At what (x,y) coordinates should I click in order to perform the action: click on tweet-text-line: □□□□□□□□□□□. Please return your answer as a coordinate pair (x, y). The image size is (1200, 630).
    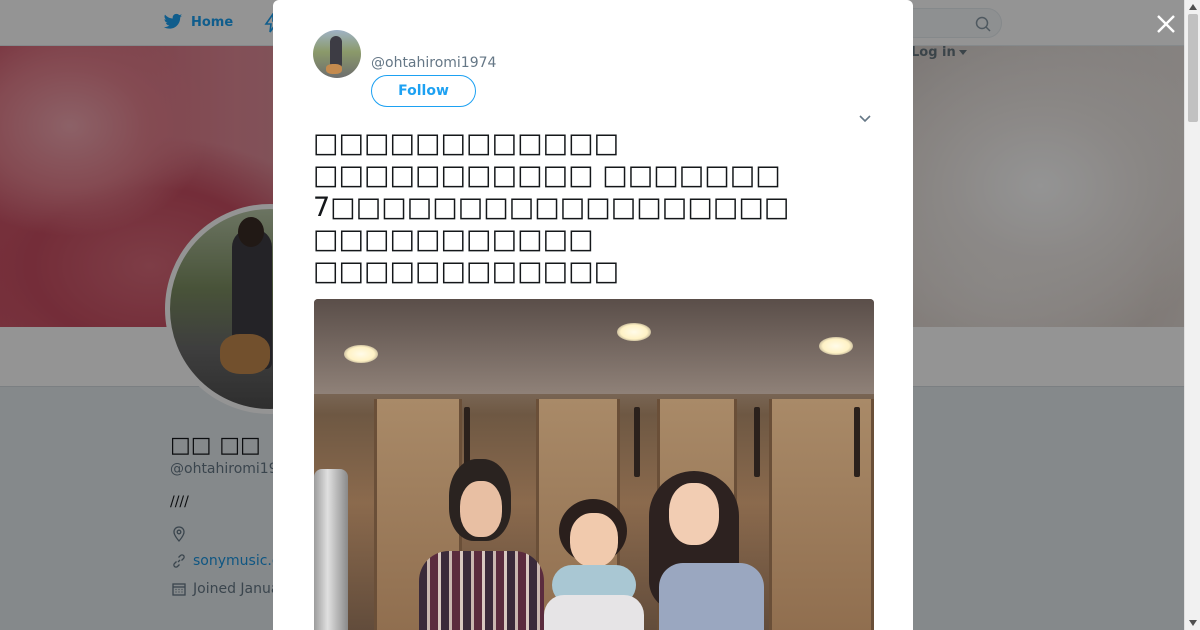
    Looking at the image, I should click on (453, 239).